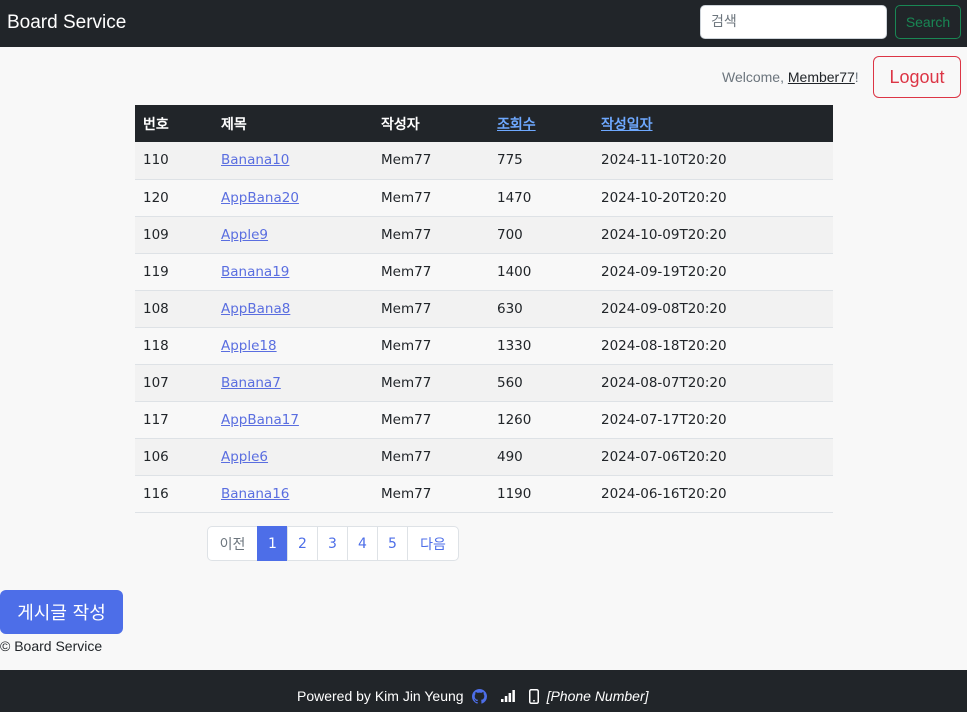  What do you see at coordinates (174, 309) in the screenshot?
I see `cell-no: 108` at bounding box center [174, 309].